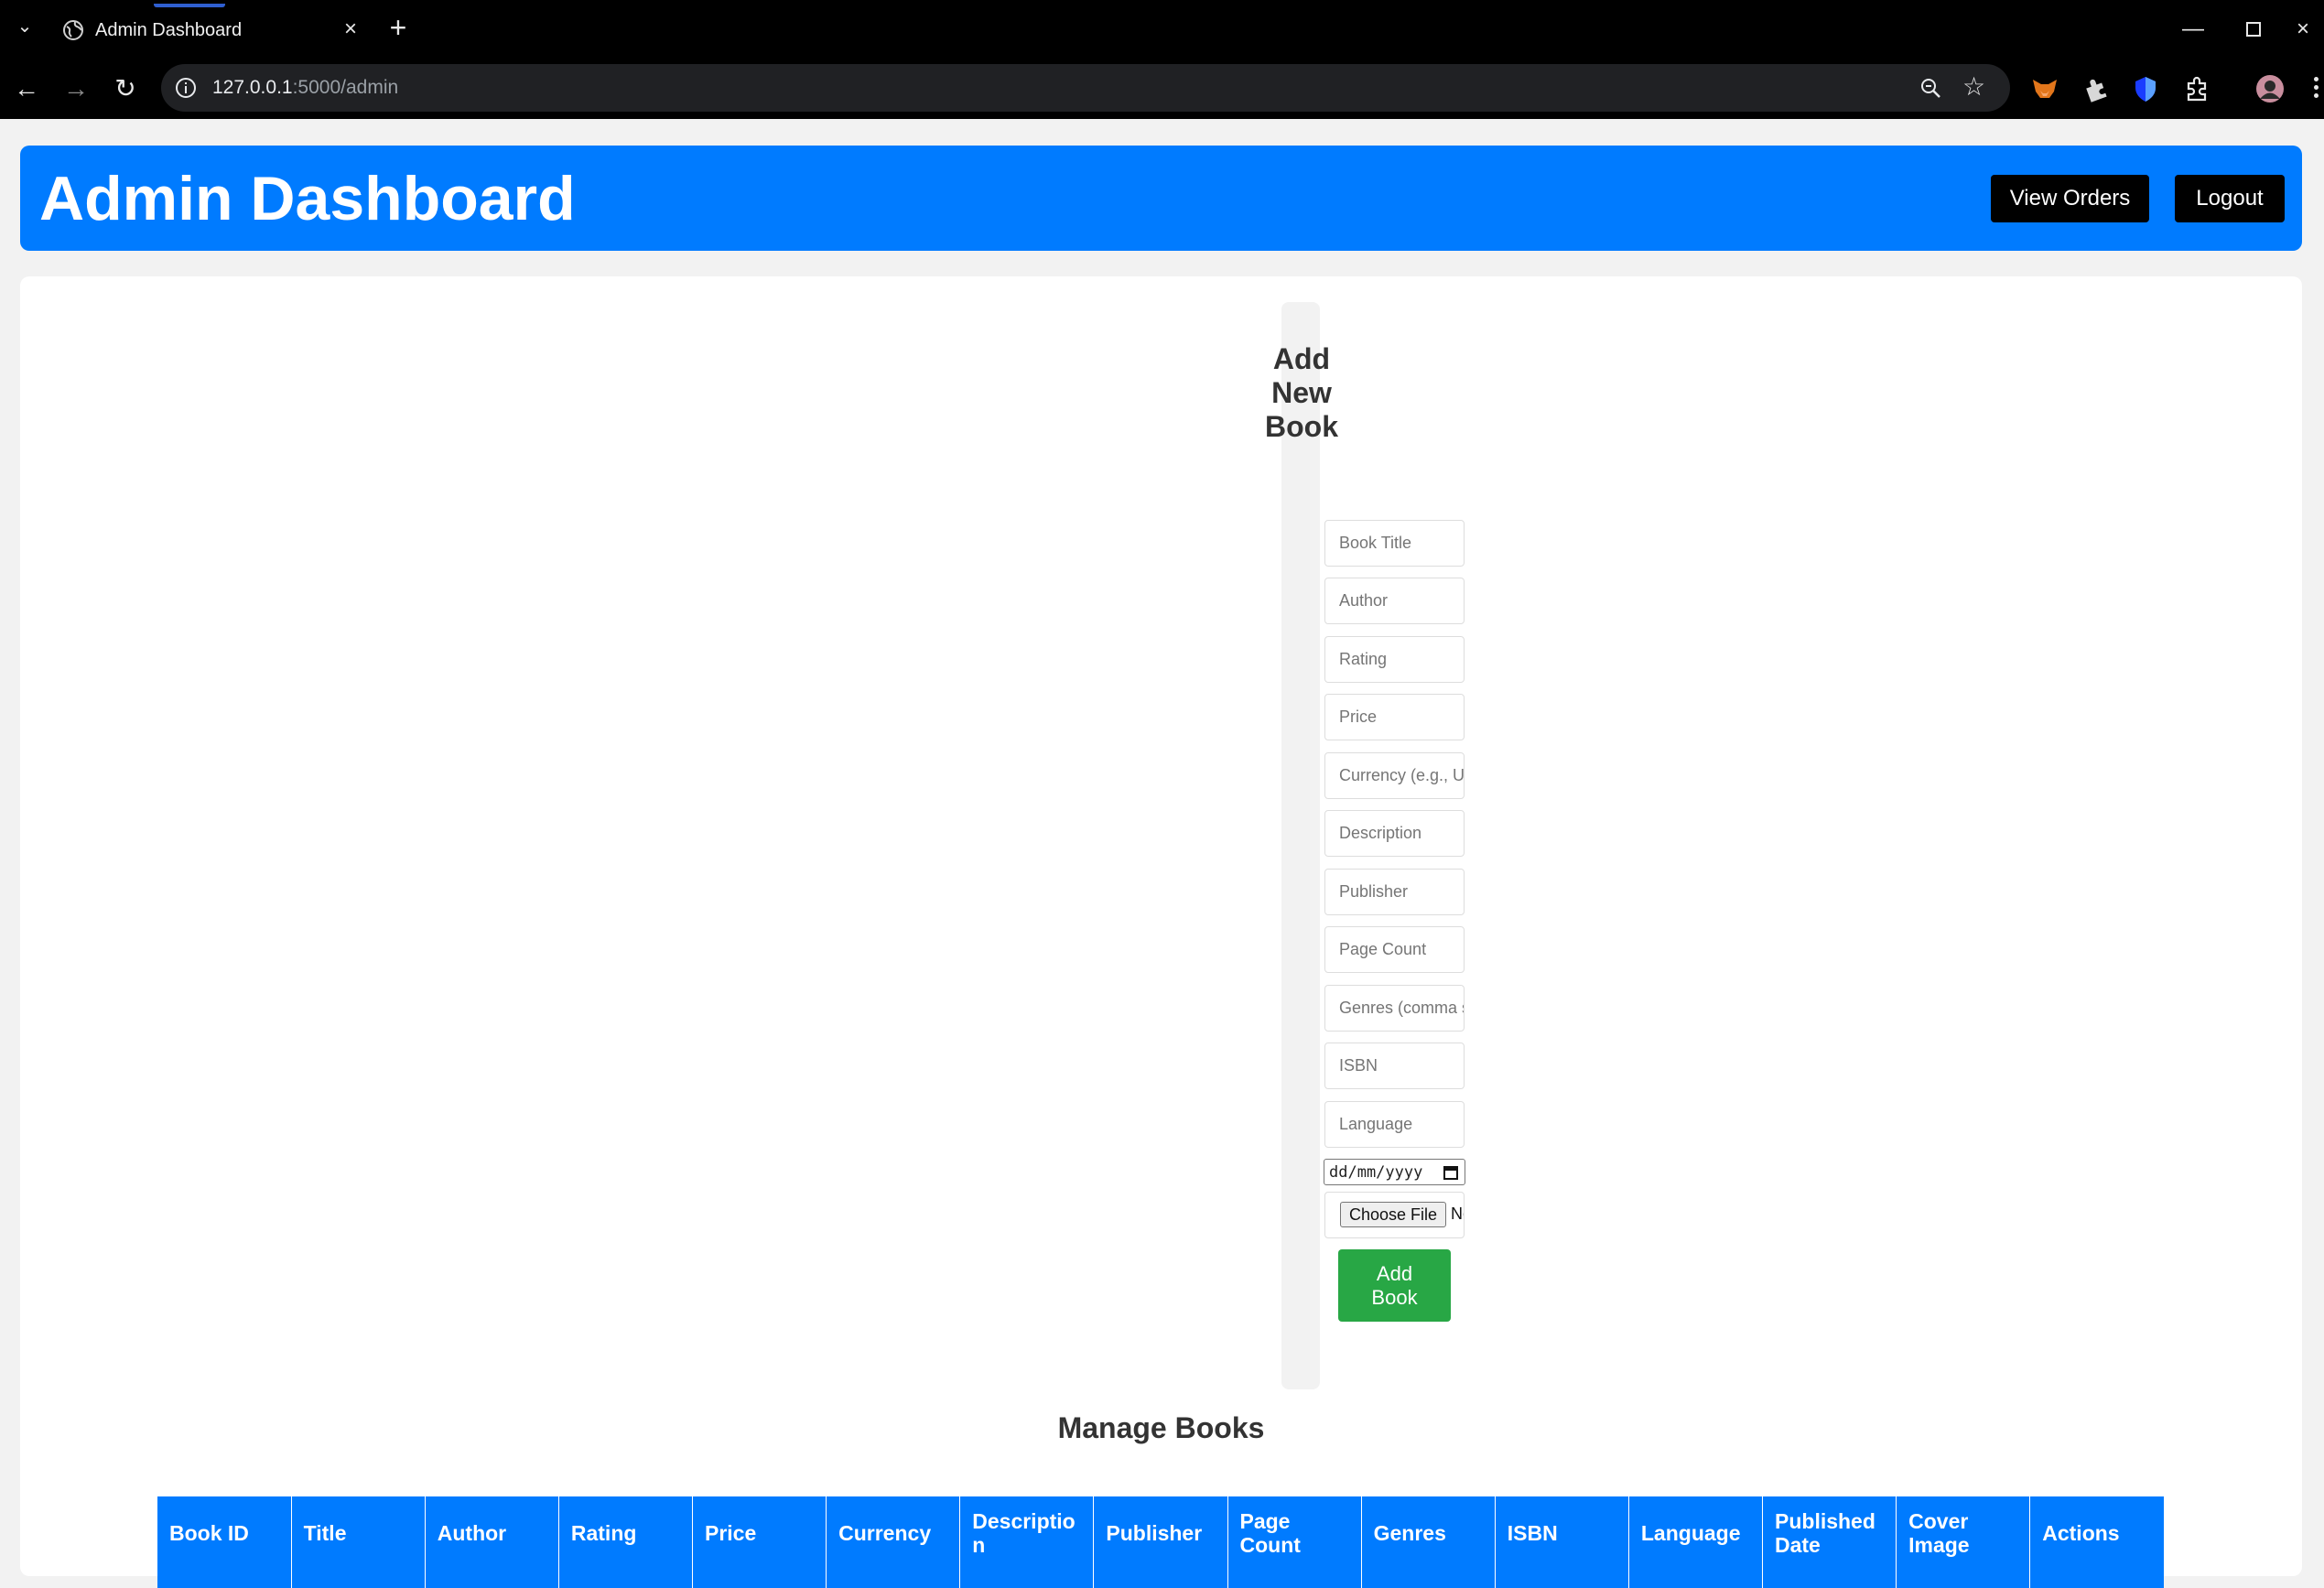 Image resolution: width=2324 pixels, height=1588 pixels. I want to click on add-book-heading-line: Add, so click(1301, 358).